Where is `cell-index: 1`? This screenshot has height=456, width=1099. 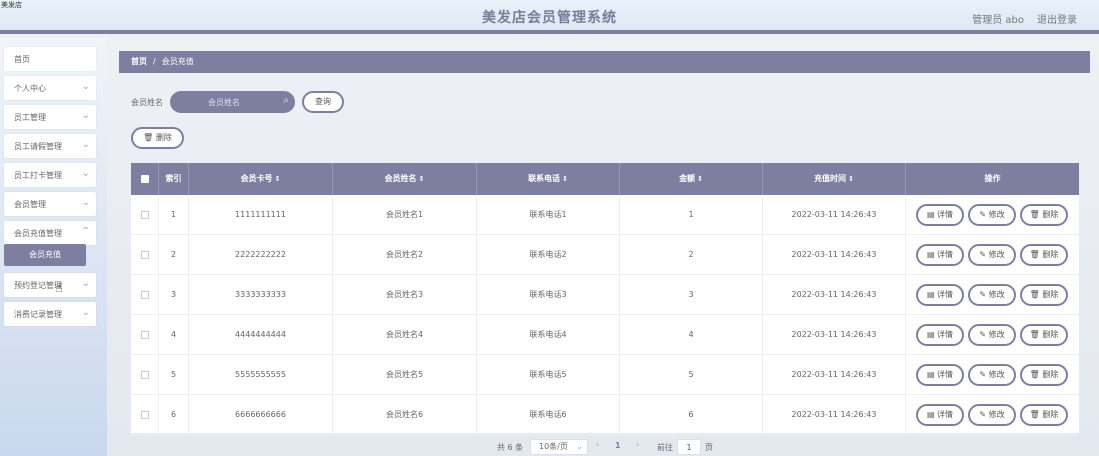
cell-index: 1 is located at coordinates (174, 215).